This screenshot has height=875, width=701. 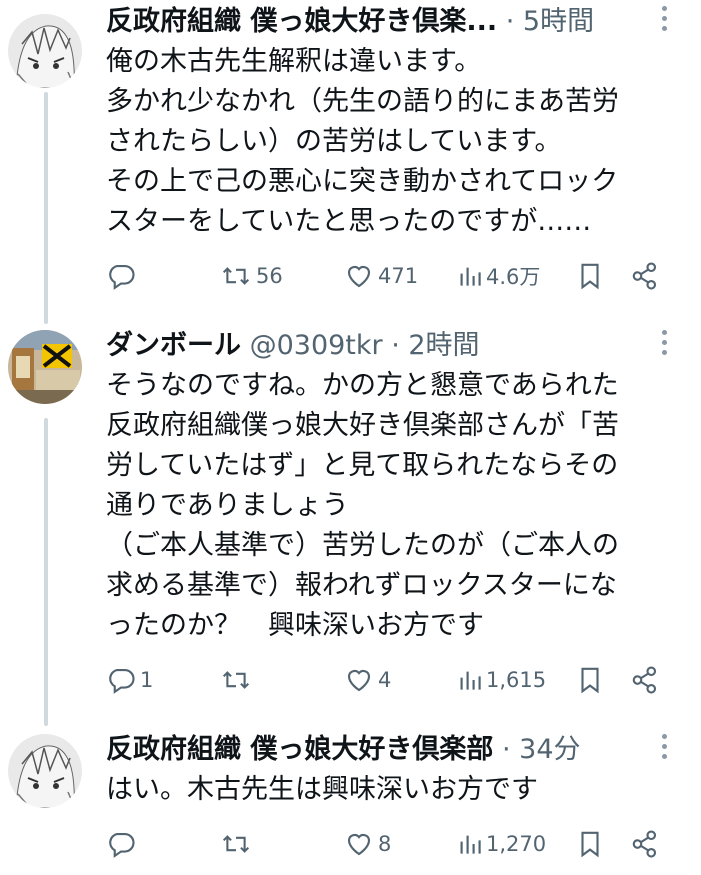 What do you see at coordinates (362, 465) in the screenshot?
I see `tweet-line: 労していたはず」と見て取られたならその` at bounding box center [362, 465].